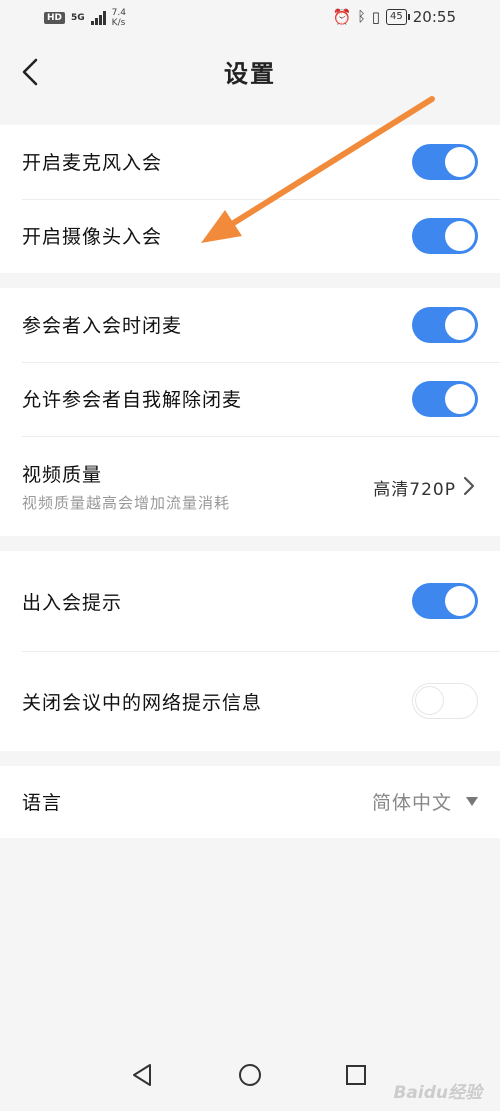  I want to click on nav-bar: 设置, so click(250, 73).